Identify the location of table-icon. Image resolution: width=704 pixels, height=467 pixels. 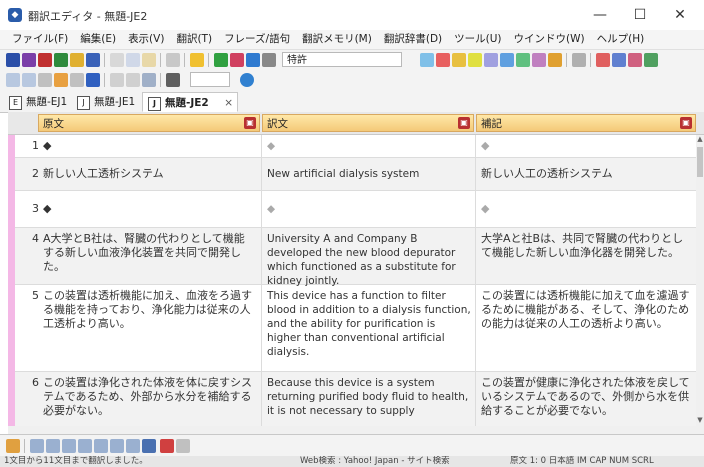
(133, 80).